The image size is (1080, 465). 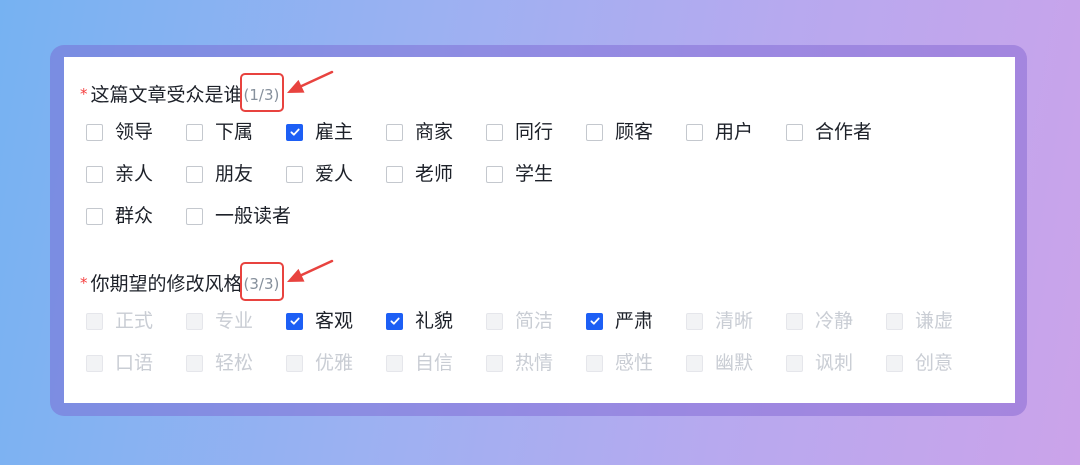 I want to click on checkbox-option: 正式, so click(x=136, y=321).